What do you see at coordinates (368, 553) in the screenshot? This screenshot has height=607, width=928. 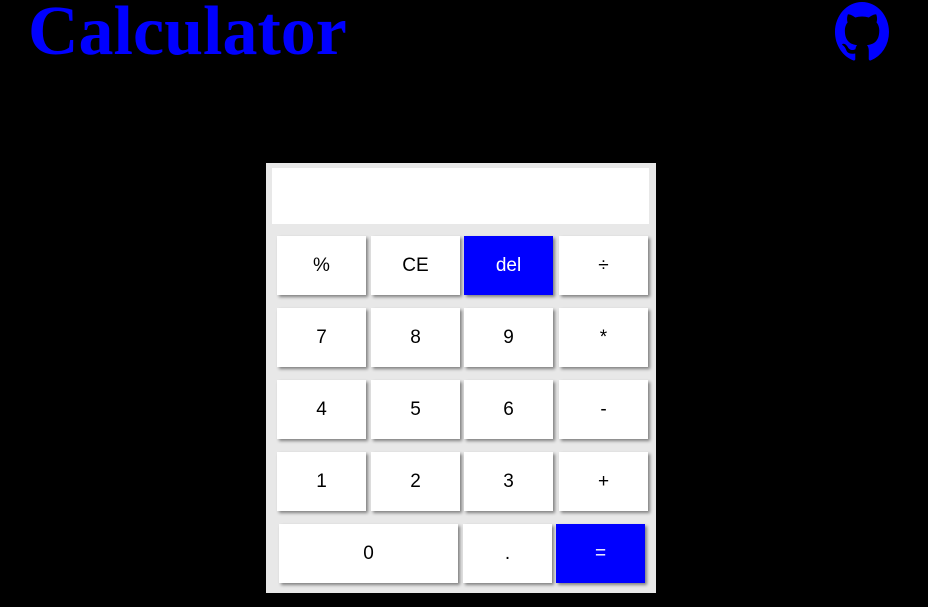 I see `digit-0-button: 0` at bounding box center [368, 553].